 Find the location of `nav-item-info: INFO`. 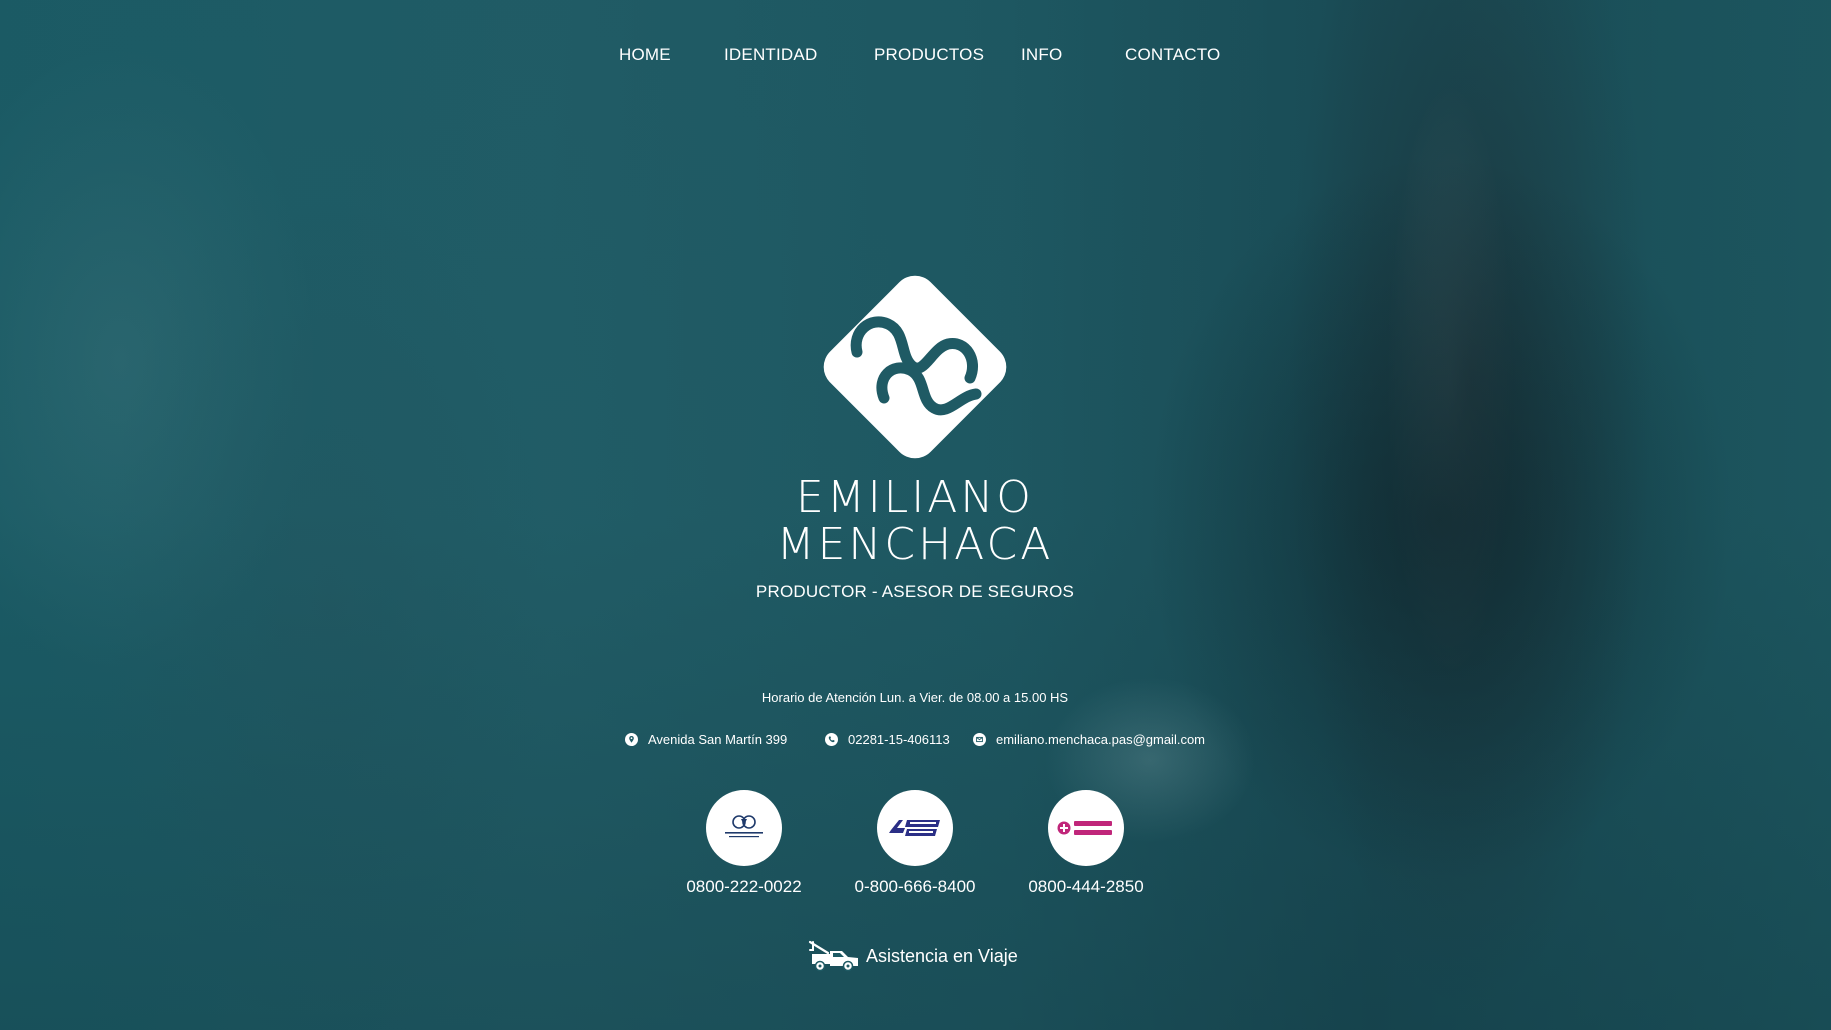

nav-item-info: INFO is located at coordinates (1041, 55).